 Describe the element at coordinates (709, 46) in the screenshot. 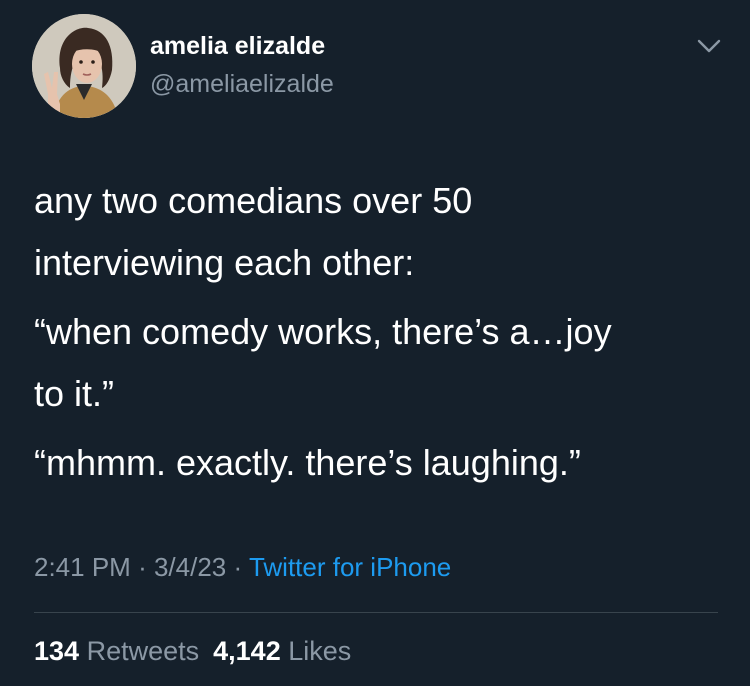

I see `chevron-down-icon` at that location.